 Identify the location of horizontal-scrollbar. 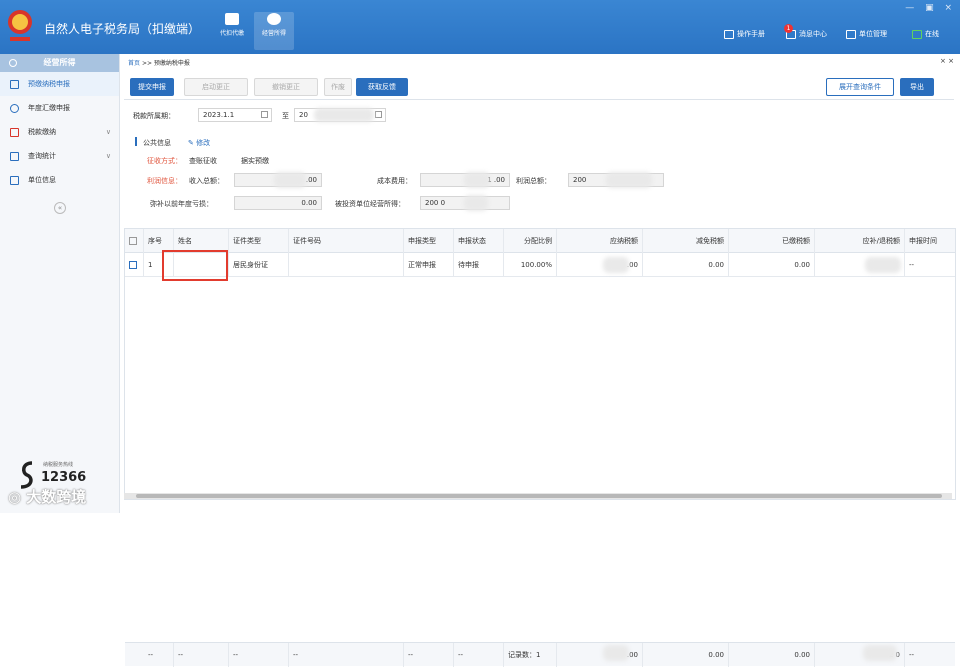
(538, 496).